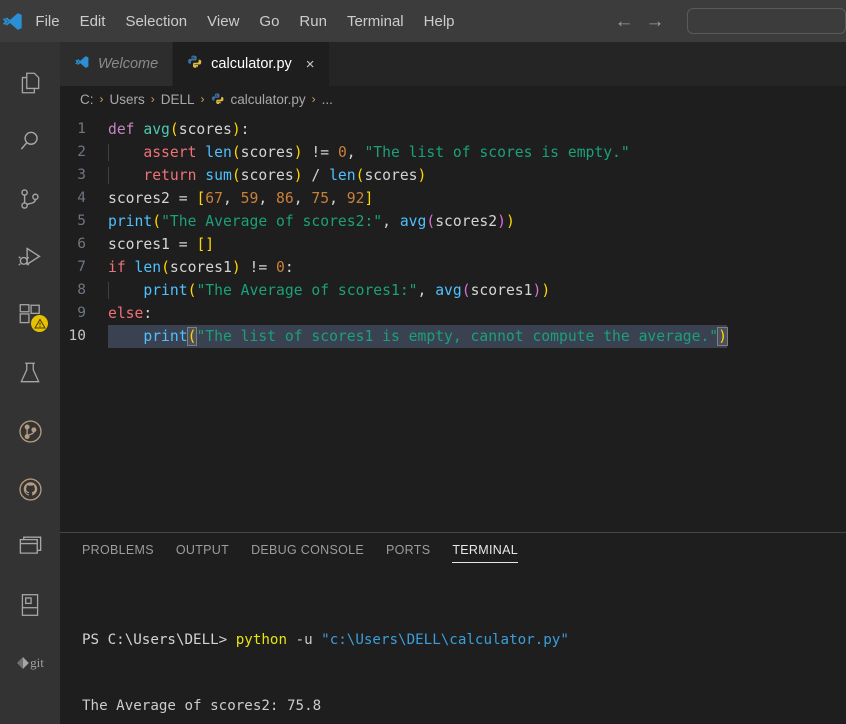 Image resolution: width=846 pixels, height=724 pixels. Describe the element at coordinates (156, 21) in the screenshot. I see `menu-selection: Selection` at that location.